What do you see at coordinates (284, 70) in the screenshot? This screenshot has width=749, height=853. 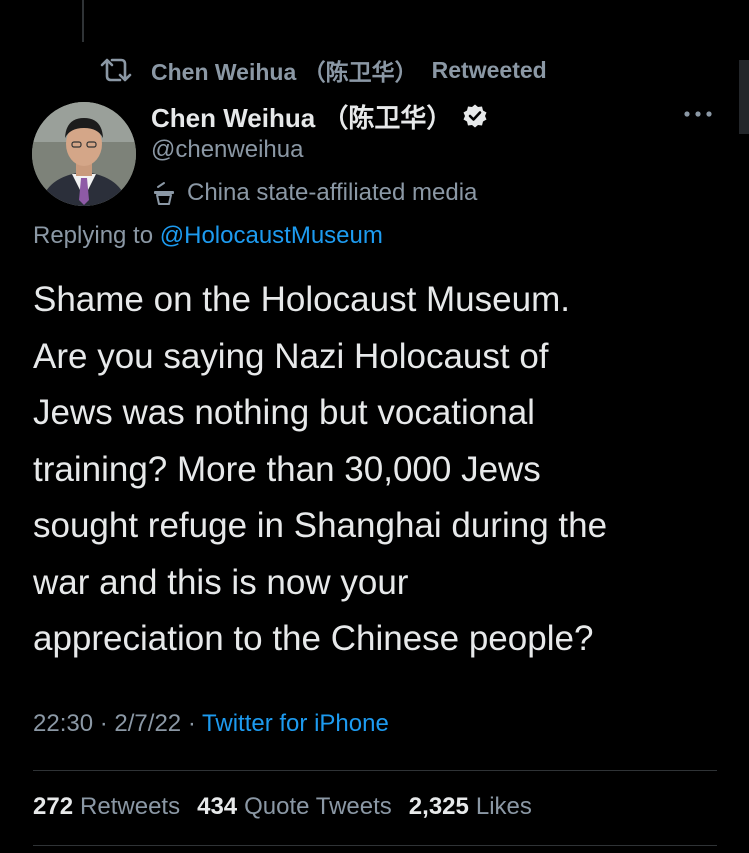 I see `retweeter-name: Chen Weihua （陈卫华）` at bounding box center [284, 70].